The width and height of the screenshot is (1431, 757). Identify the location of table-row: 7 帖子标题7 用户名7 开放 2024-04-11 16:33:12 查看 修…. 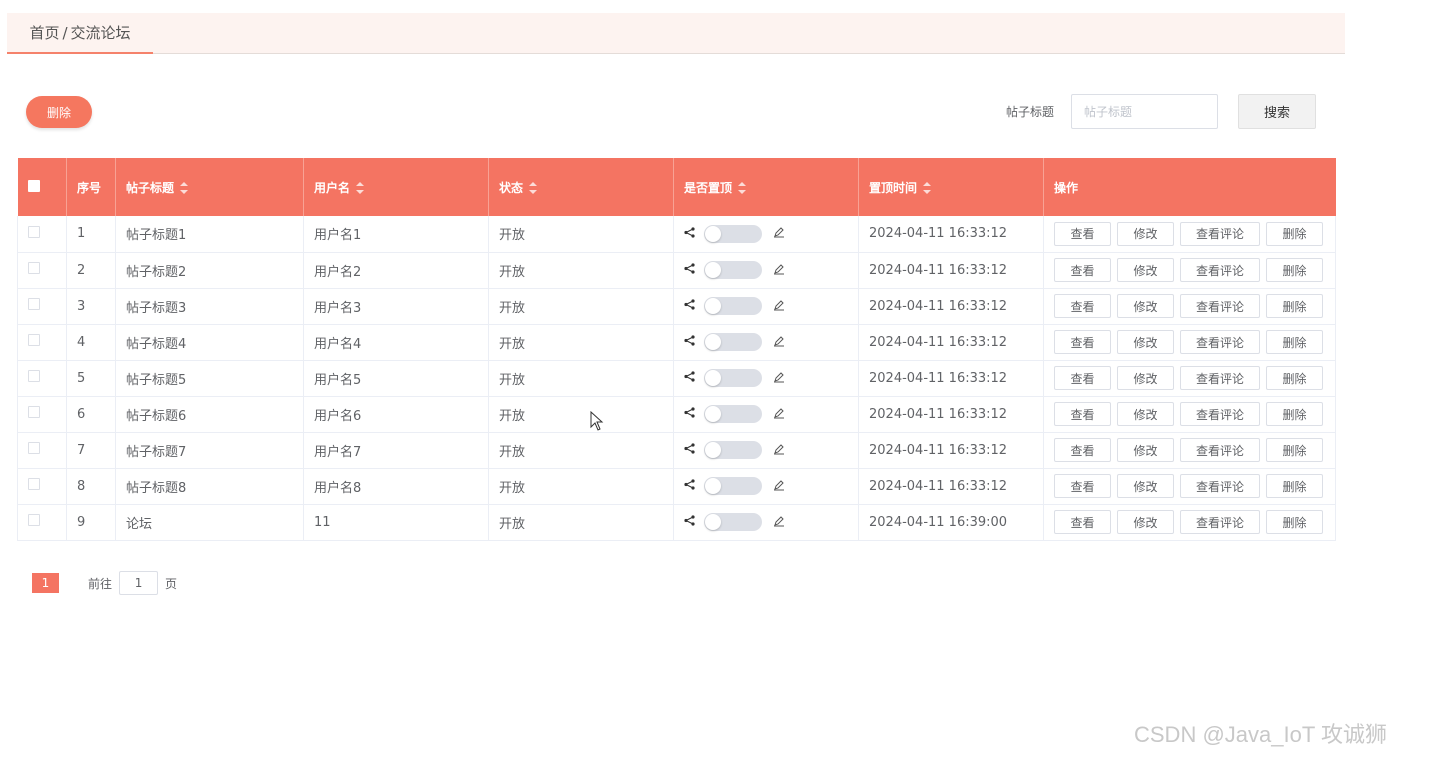
(676, 450).